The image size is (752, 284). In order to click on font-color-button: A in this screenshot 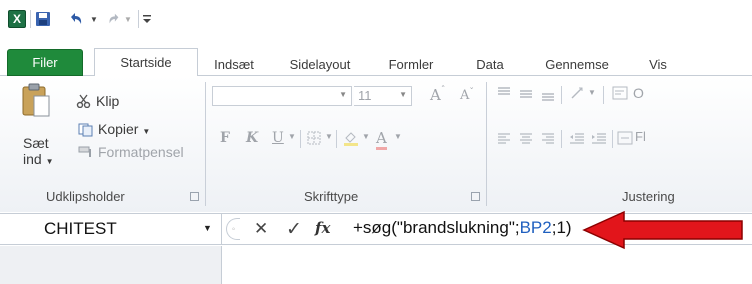, I will do `click(381, 139)`.